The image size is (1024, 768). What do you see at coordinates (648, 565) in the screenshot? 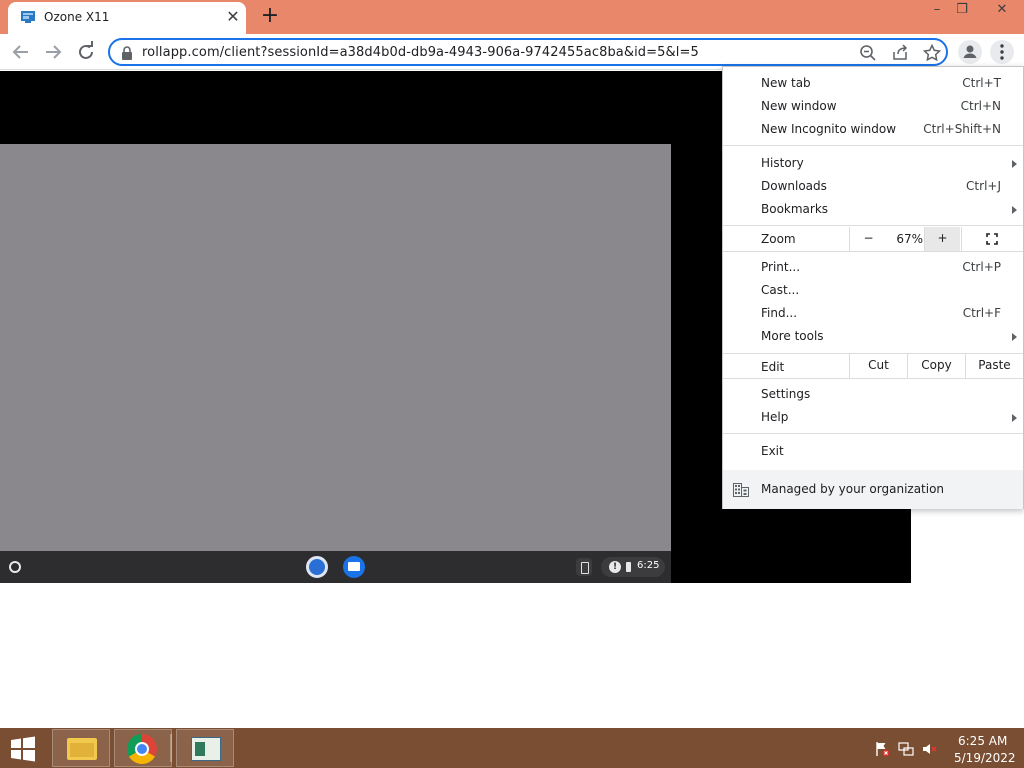
I see `shelf-clock: 6:25` at bounding box center [648, 565].